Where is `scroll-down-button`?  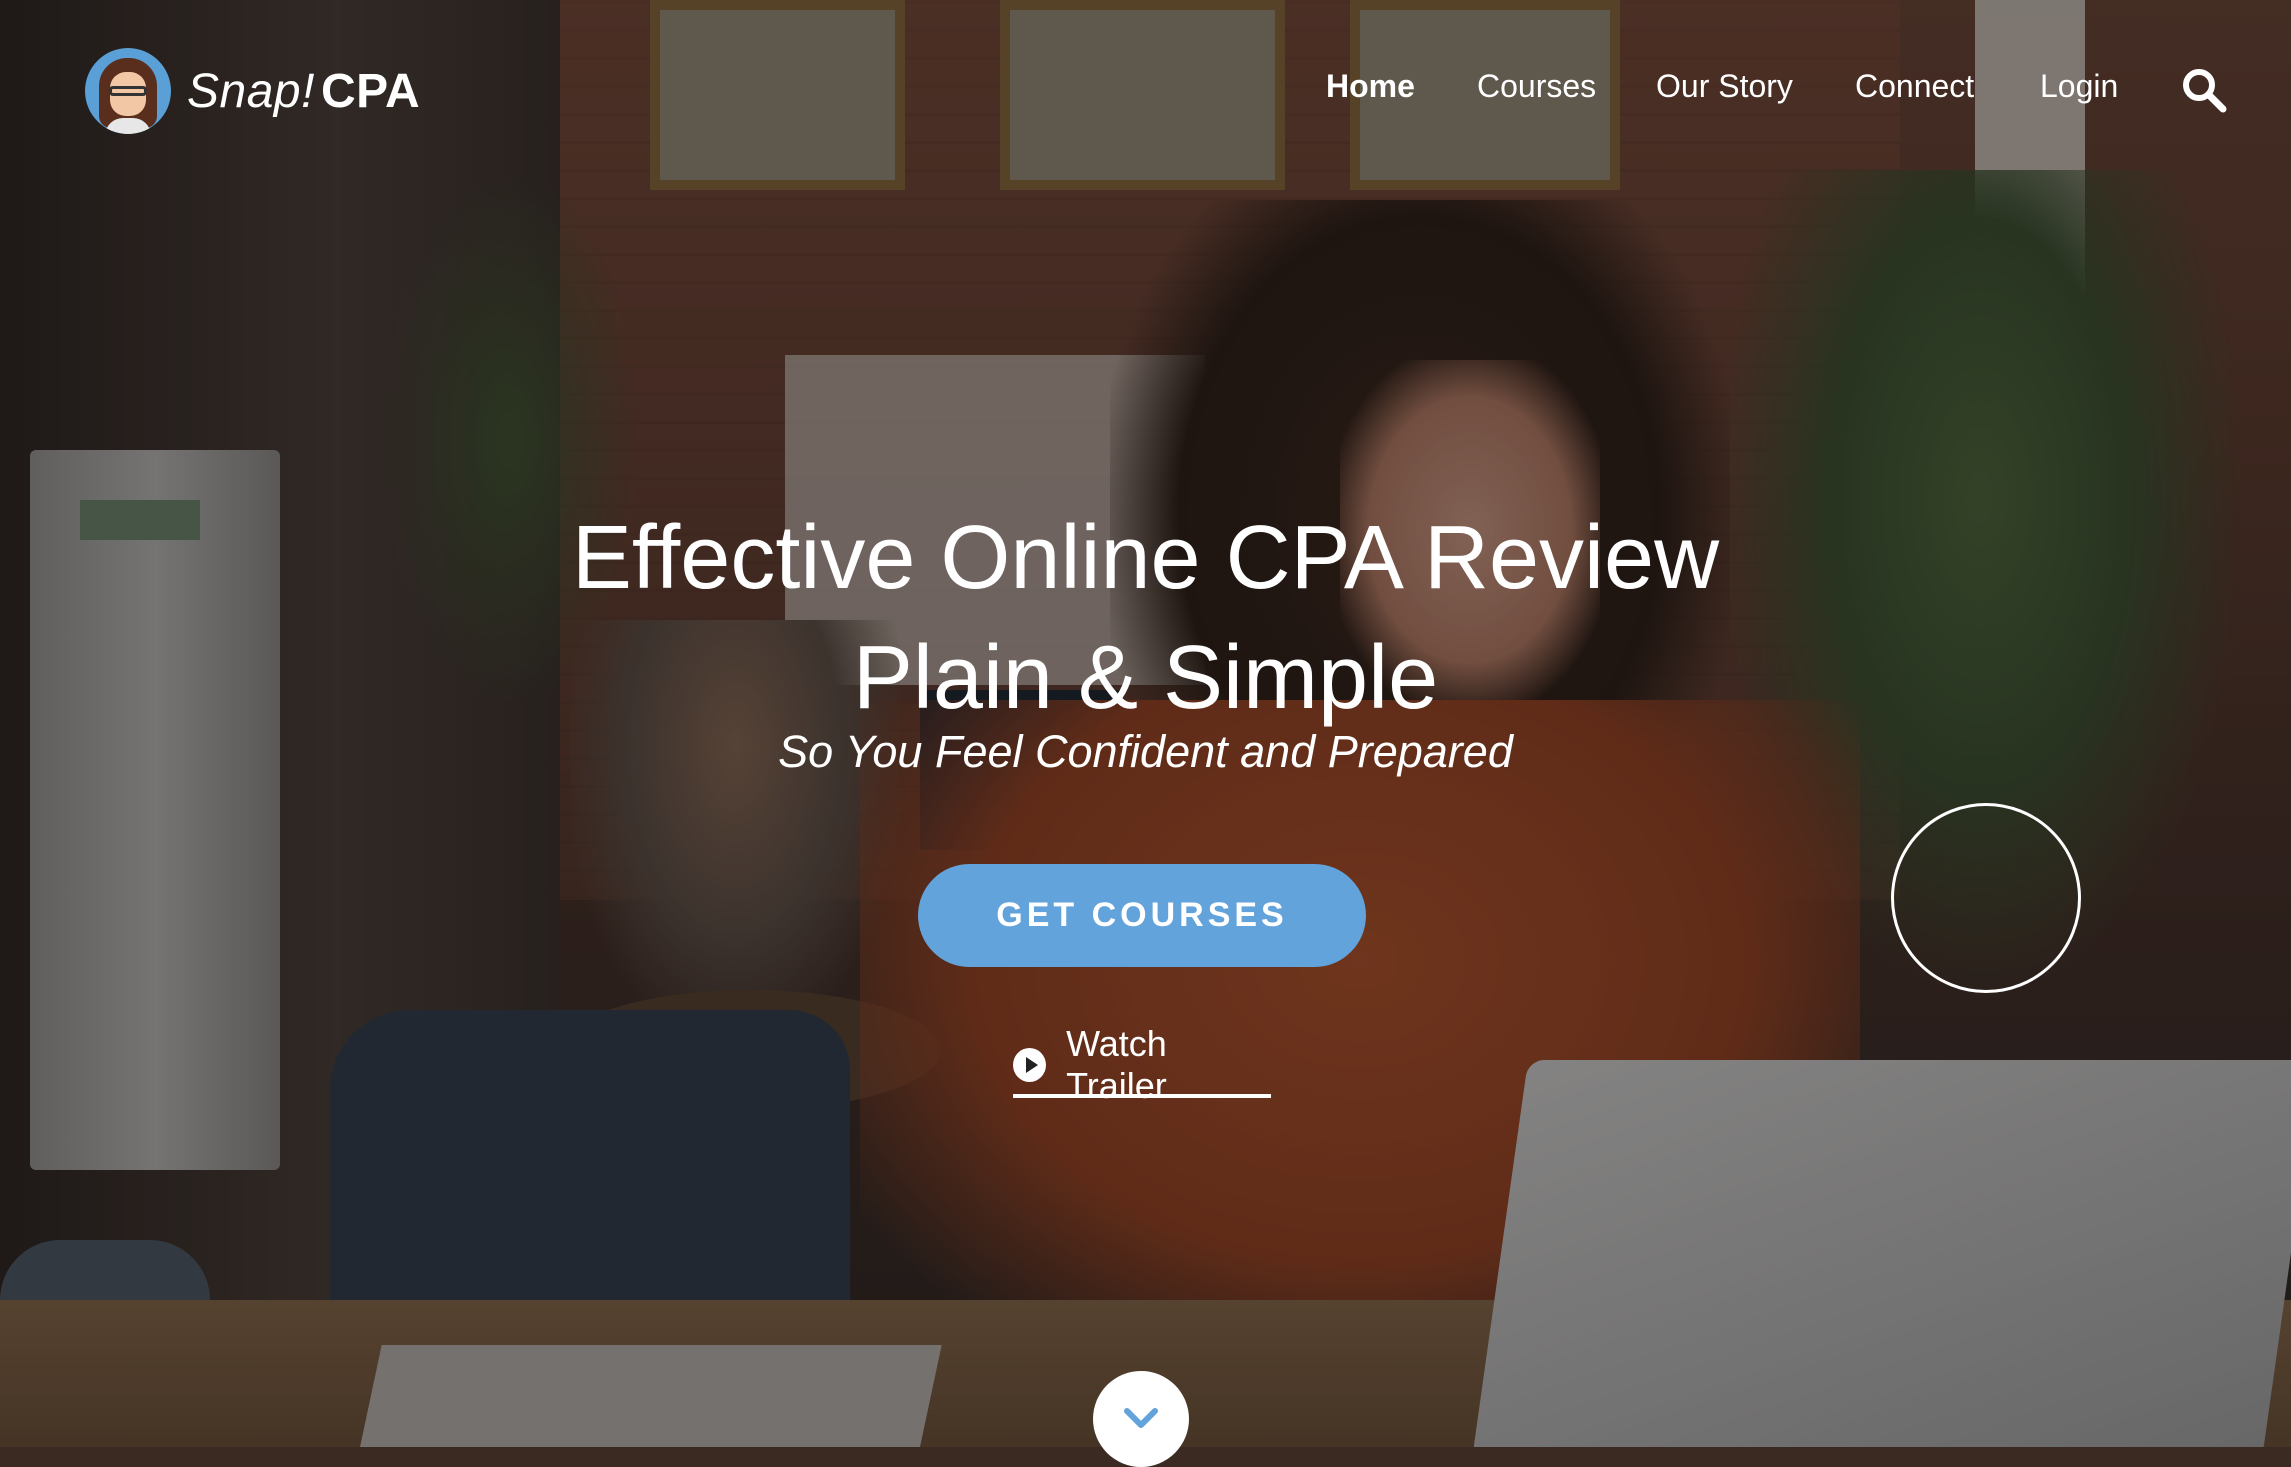 scroll-down-button is located at coordinates (1141, 1419).